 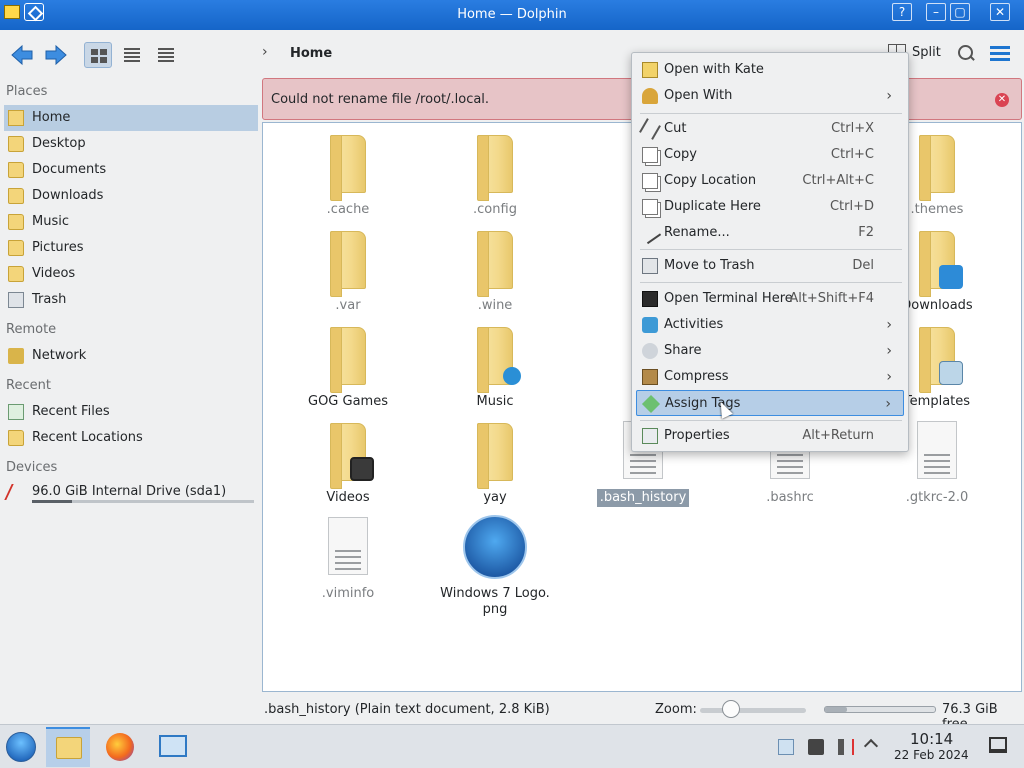 I want to click on videos-folder-icon, so click(x=16, y=274).